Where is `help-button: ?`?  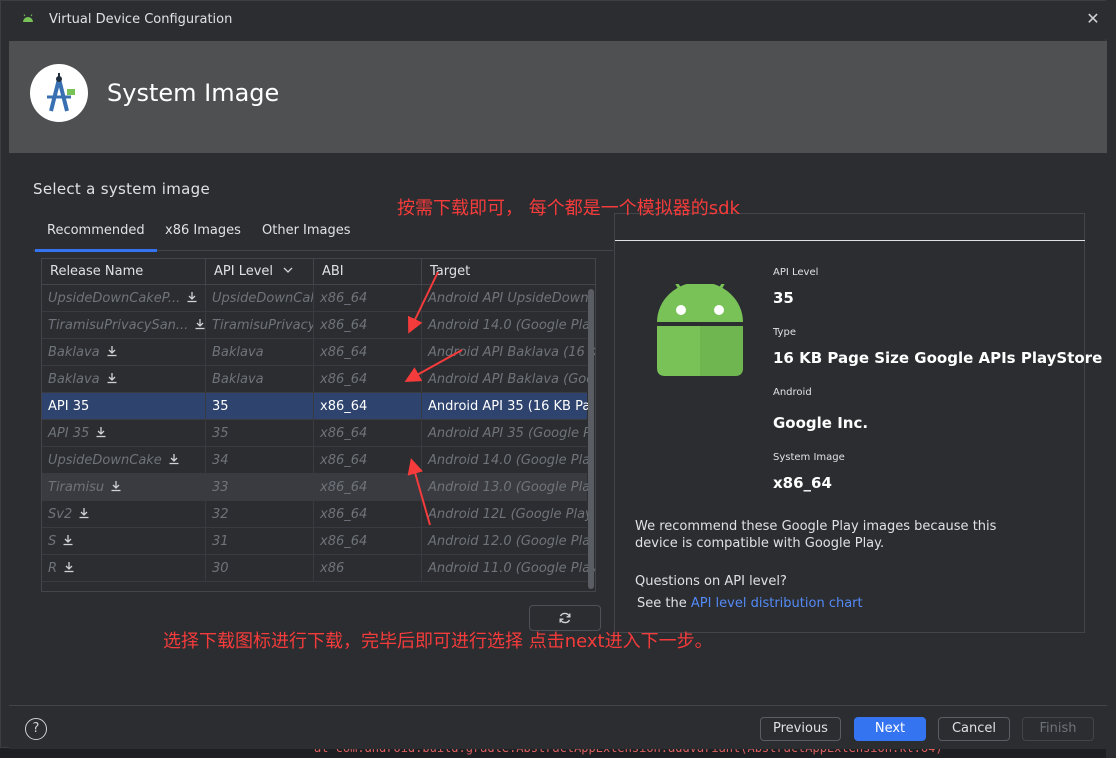 help-button: ? is located at coordinates (36, 729).